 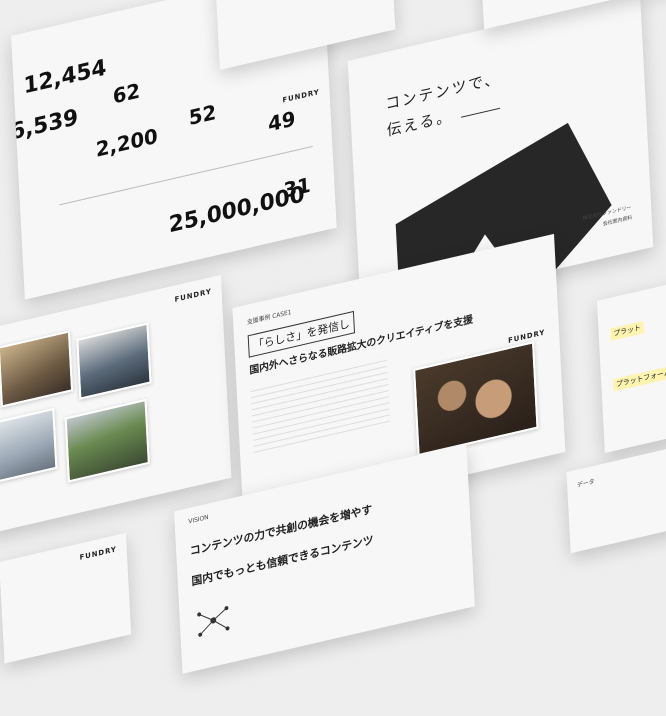 What do you see at coordinates (639, 378) in the screenshot?
I see `platform-label-2: プラットフォーム` at bounding box center [639, 378].